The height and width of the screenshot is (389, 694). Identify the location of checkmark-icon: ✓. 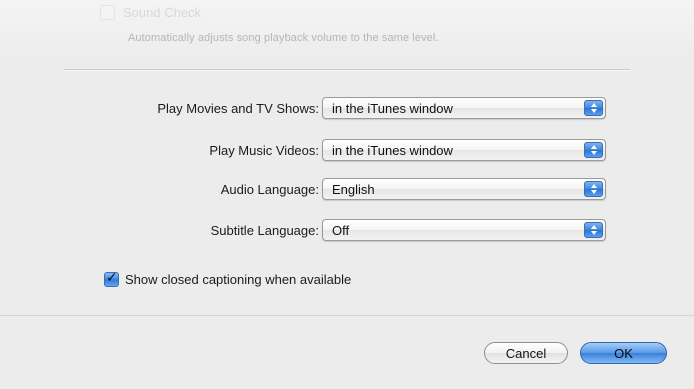
(112, 277).